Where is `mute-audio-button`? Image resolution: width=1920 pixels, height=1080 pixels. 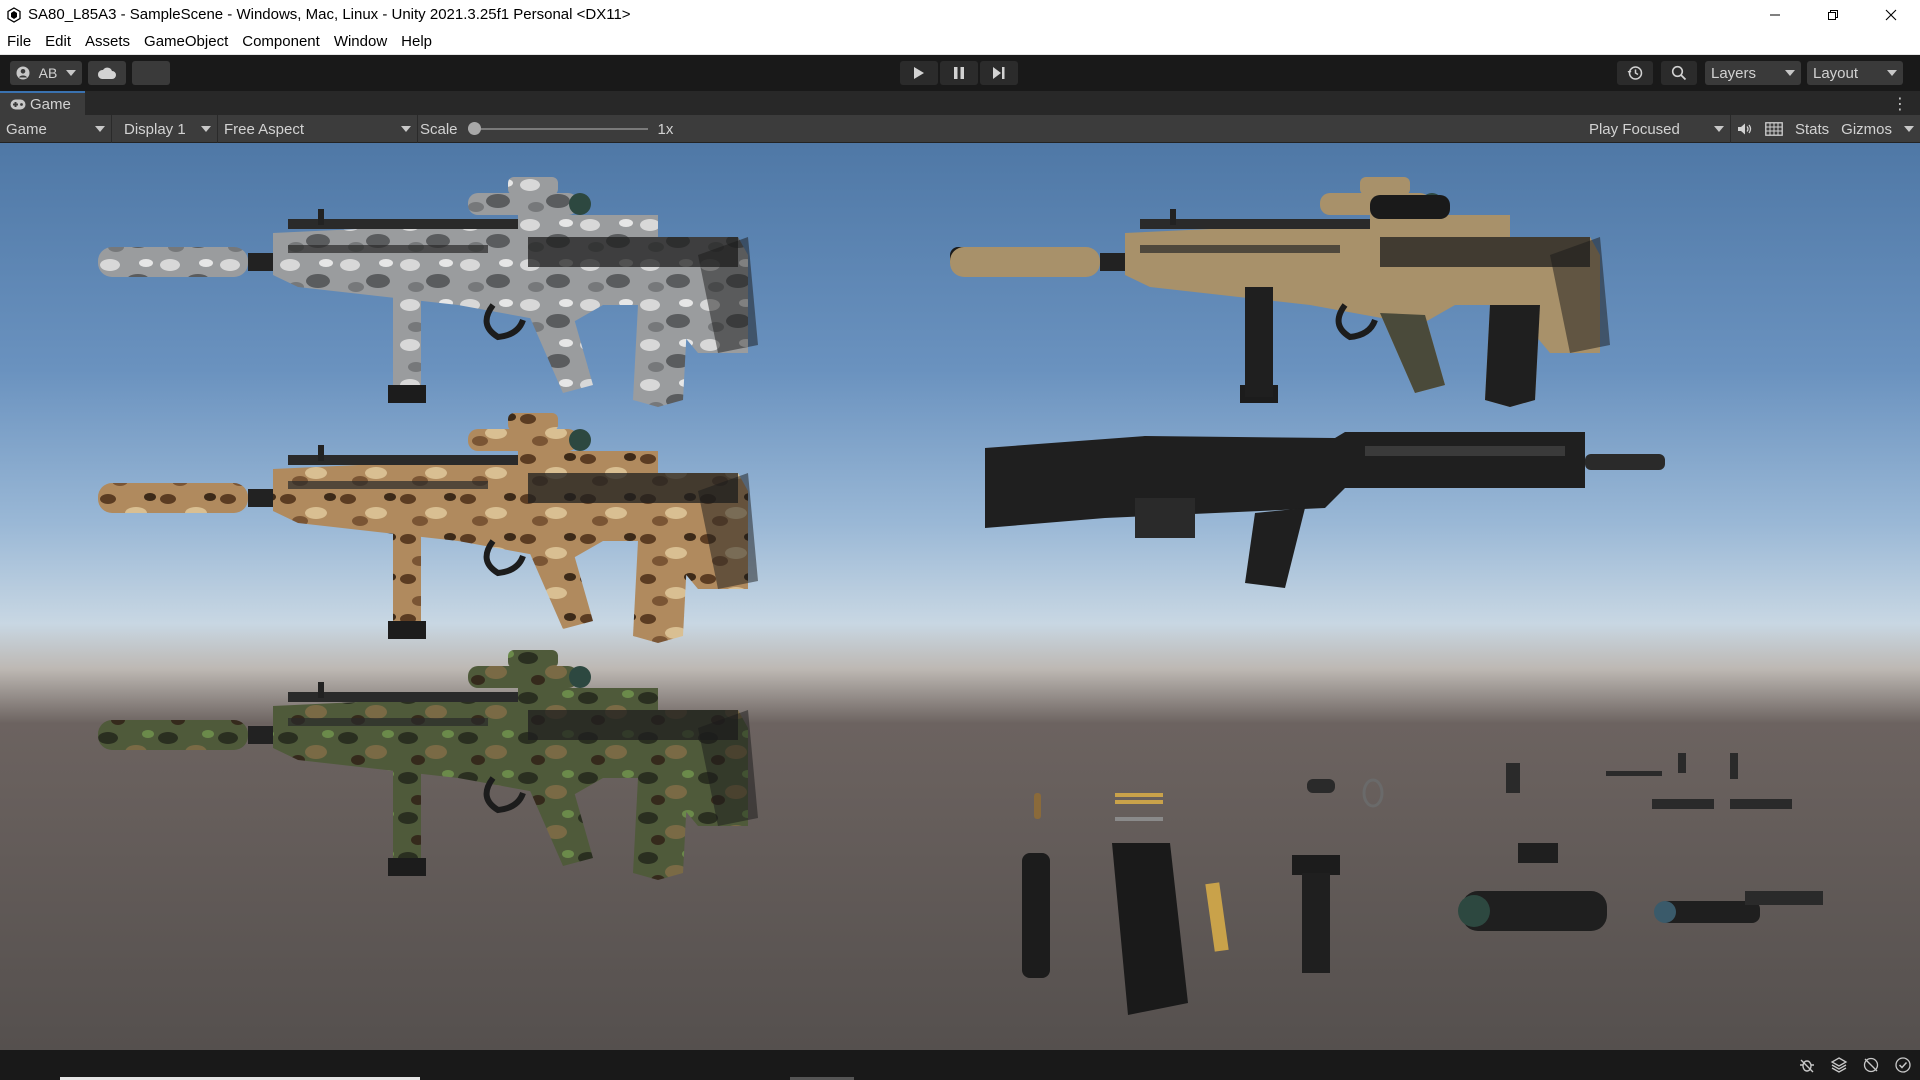
mute-audio-button is located at coordinates (1745, 129).